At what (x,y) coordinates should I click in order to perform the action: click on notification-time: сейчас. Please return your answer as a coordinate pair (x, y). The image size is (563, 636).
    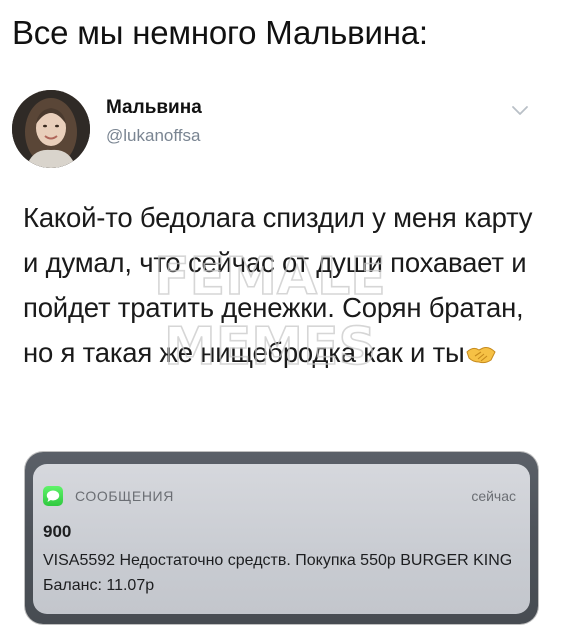
    Looking at the image, I should click on (493, 496).